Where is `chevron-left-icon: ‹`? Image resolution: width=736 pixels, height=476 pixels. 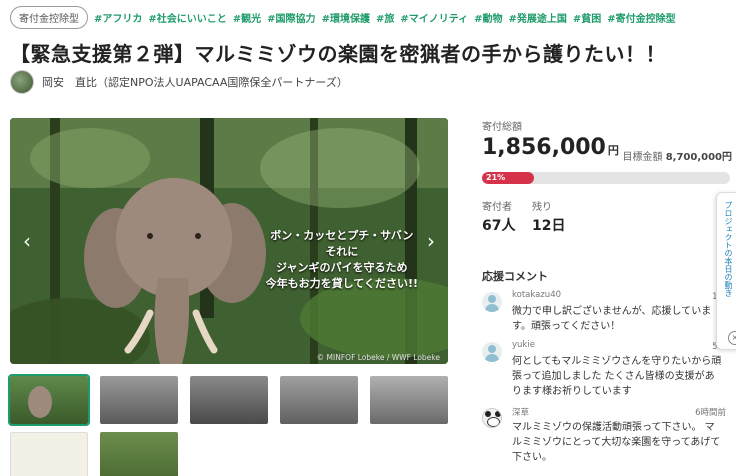 chevron-left-icon: ‹ is located at coordinates (27, 241).